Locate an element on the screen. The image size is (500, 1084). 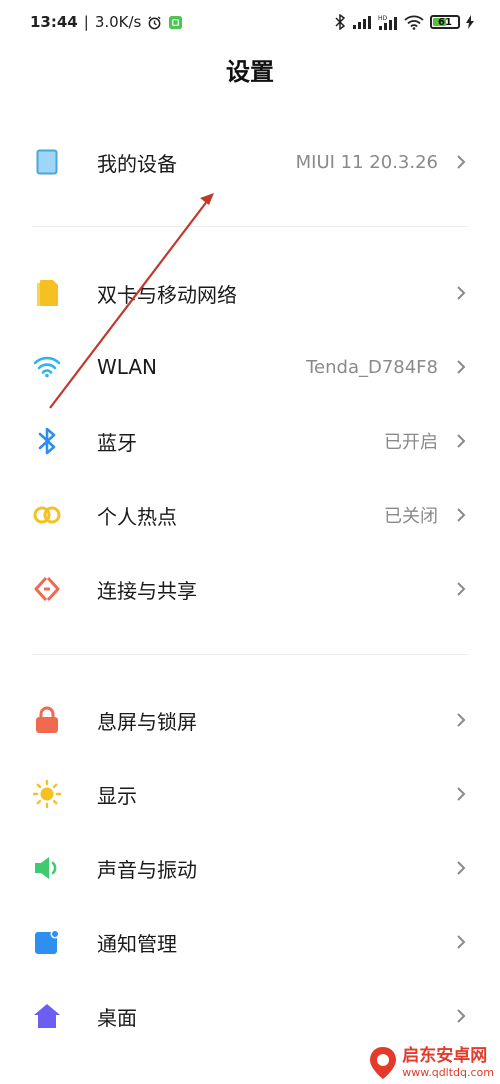
settings-item-label: 通知管理 is located at coordinates (137, 943).